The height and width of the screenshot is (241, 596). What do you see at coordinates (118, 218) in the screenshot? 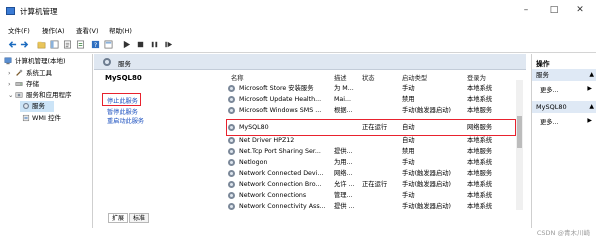
I see `tab-extended: 扩展` at bounding box center [118, 218].